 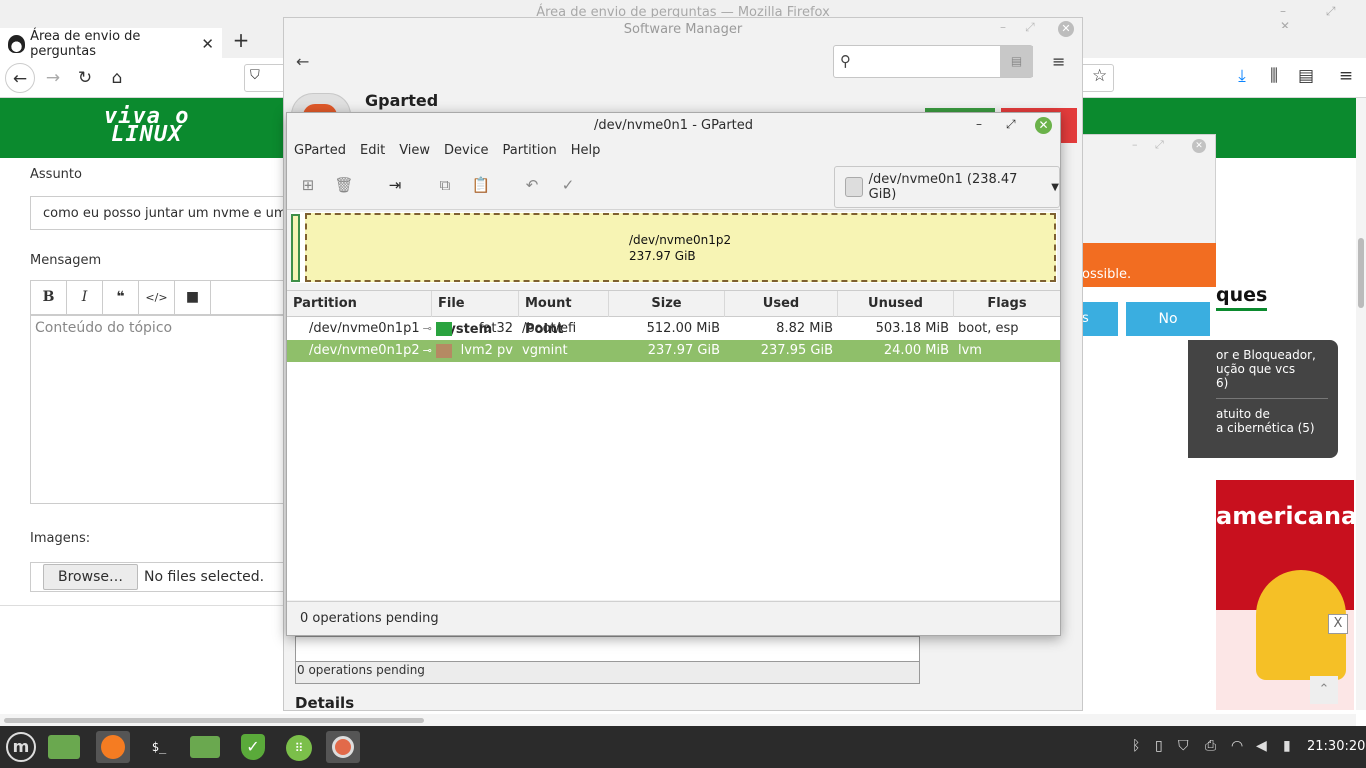 What do you see at coordinates (1016, 61) in the screenshot?
I see `search-filter-button: ▤` at bounding box center [1016, 61].